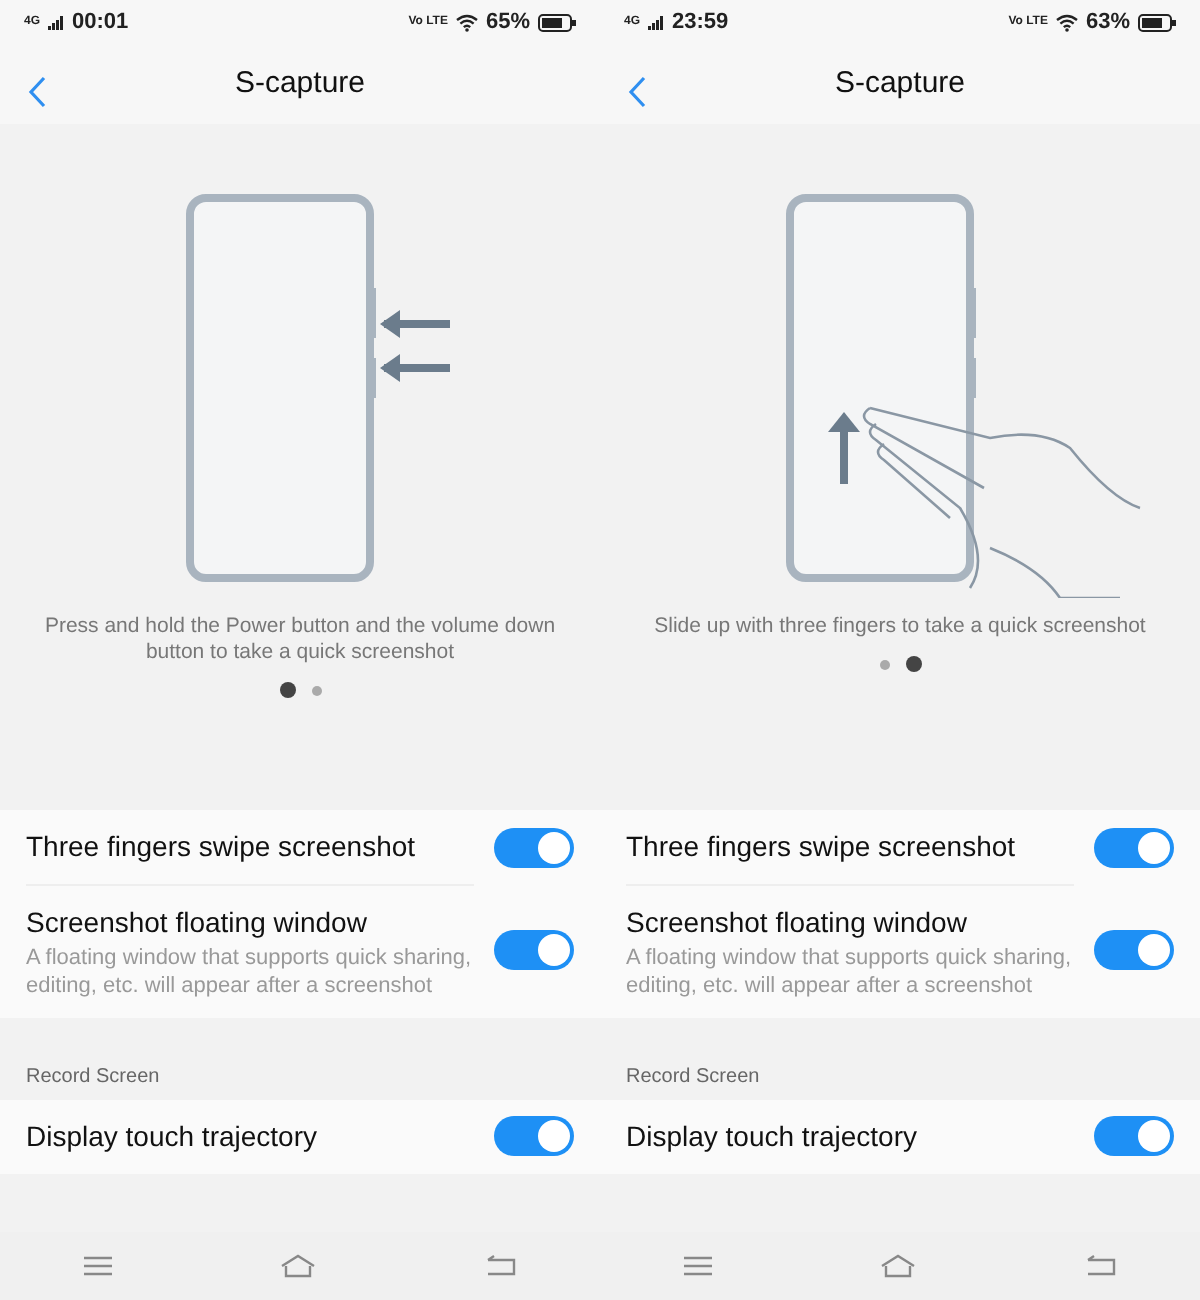  What do you see at coordinates (900, 627) in the screenshot?
I see `illustration-caption: Slide up with three fingers to take a quick screenshot` at bounding box center [900, 627].